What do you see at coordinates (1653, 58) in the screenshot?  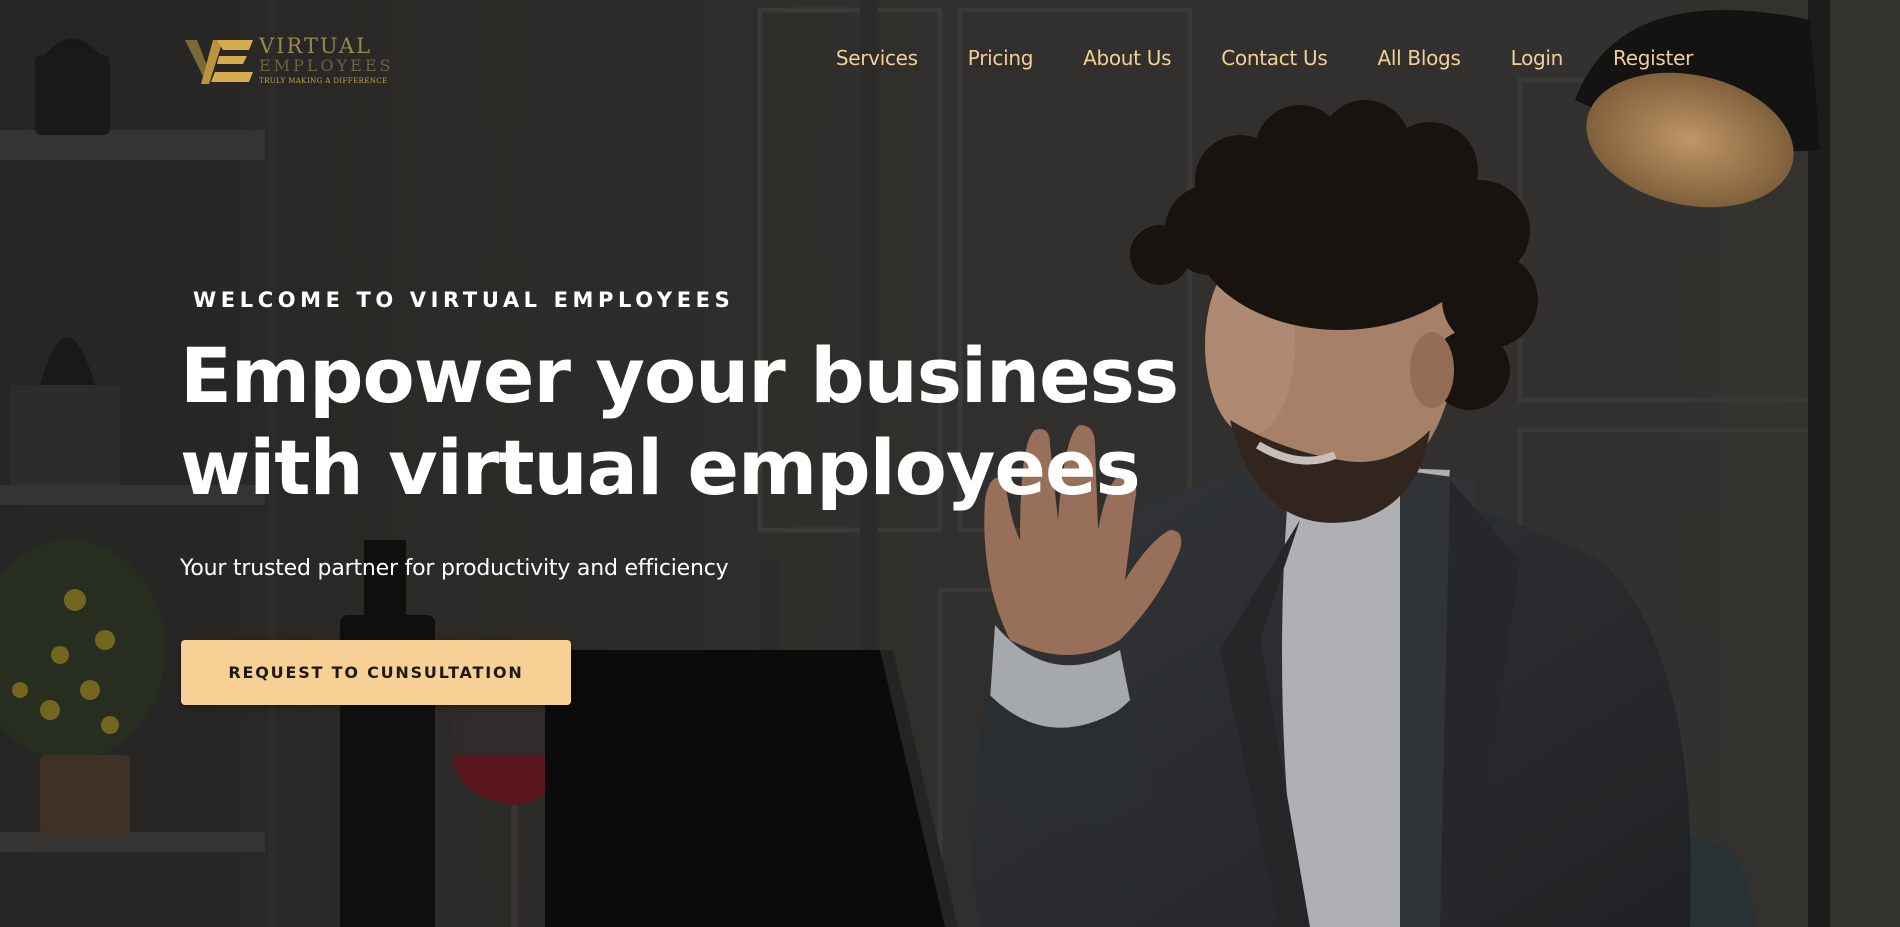 I see `nav-link-register: Register` at bounding box center [1653, 58].